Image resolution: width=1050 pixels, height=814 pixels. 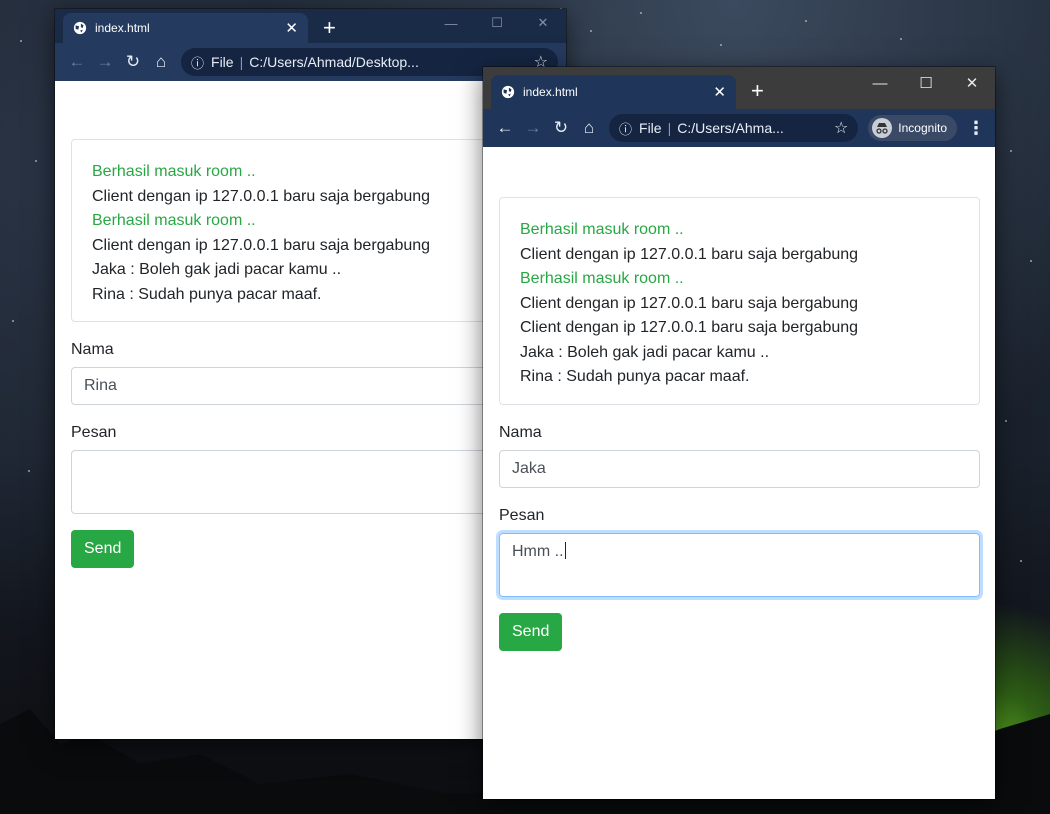 I want to click on incognito-label: Incognito, so click(x=922, y=128).